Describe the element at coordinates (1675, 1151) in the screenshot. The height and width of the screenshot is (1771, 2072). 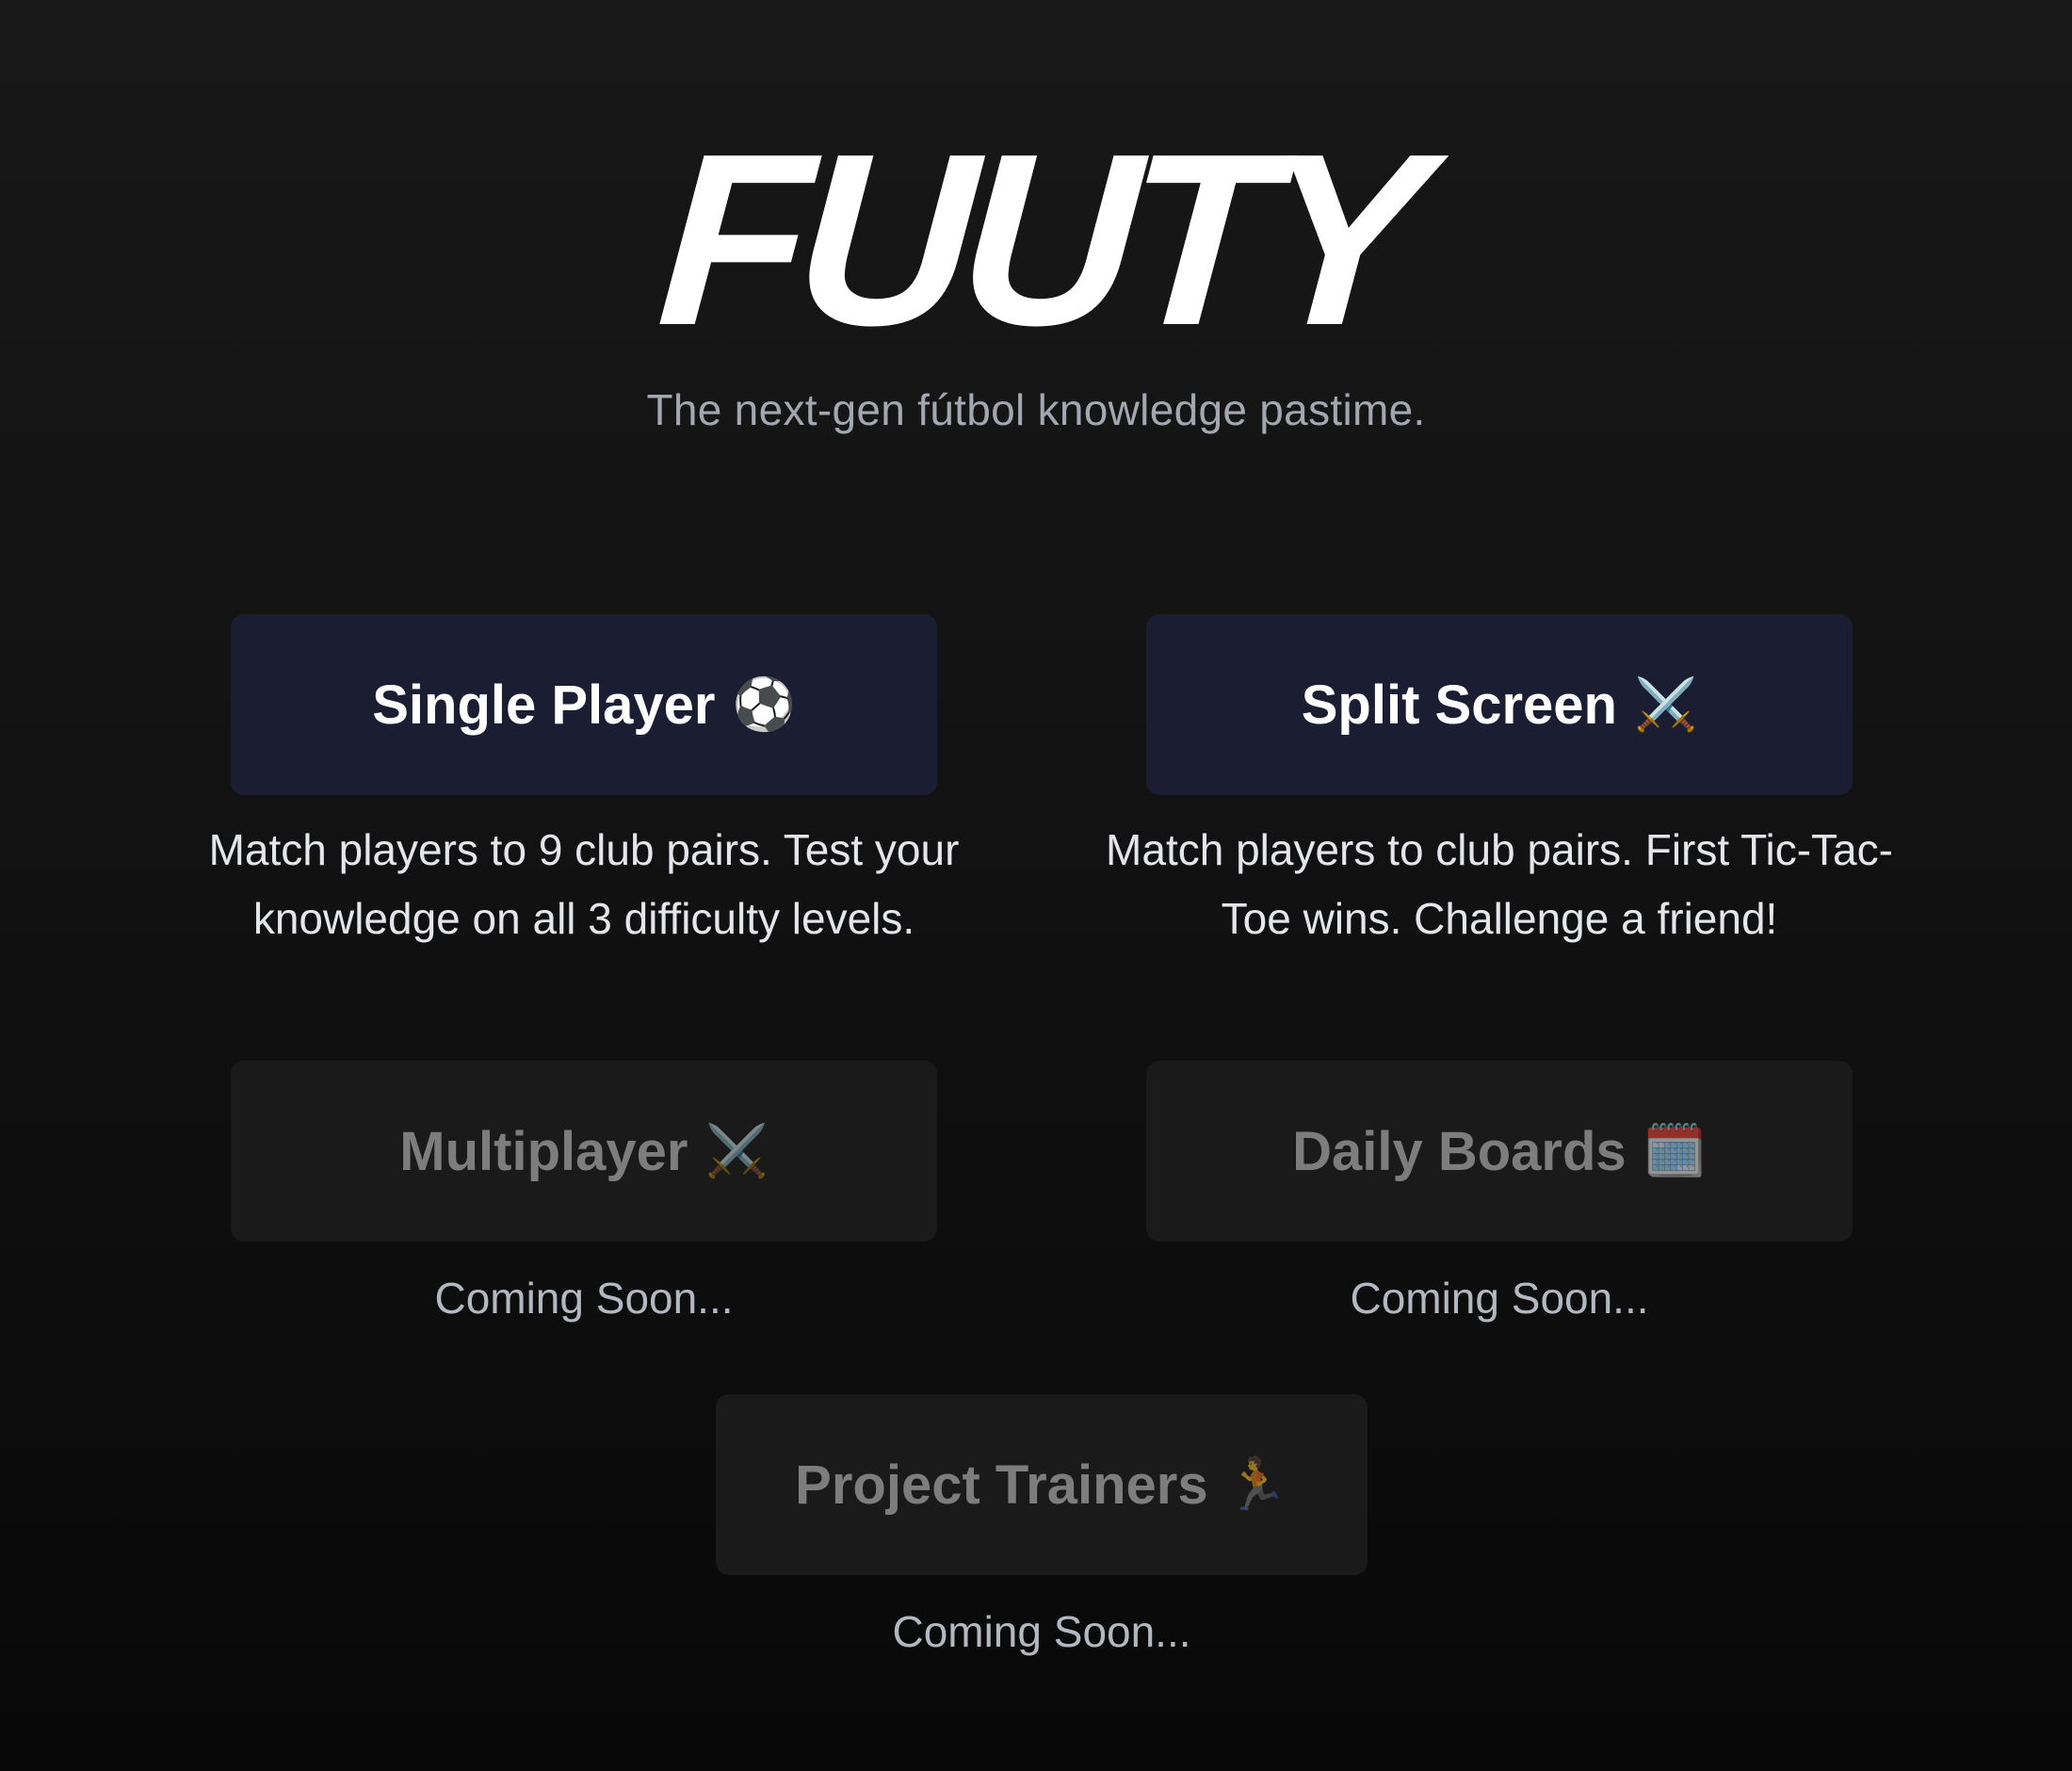
I see `spiral-calendar-icon: 🗓️` at that location.